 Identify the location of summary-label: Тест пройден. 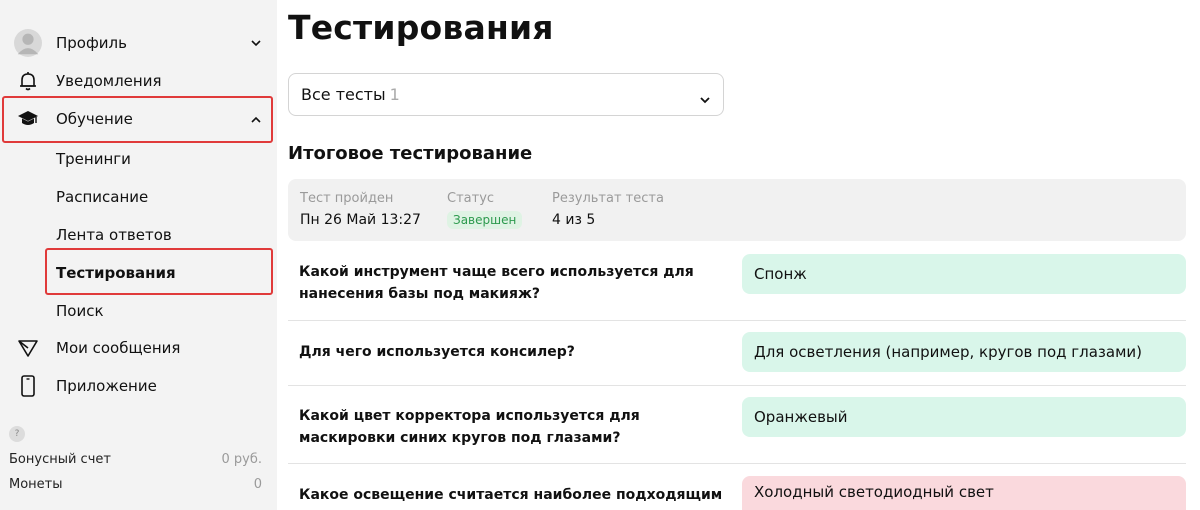
(347, 198).